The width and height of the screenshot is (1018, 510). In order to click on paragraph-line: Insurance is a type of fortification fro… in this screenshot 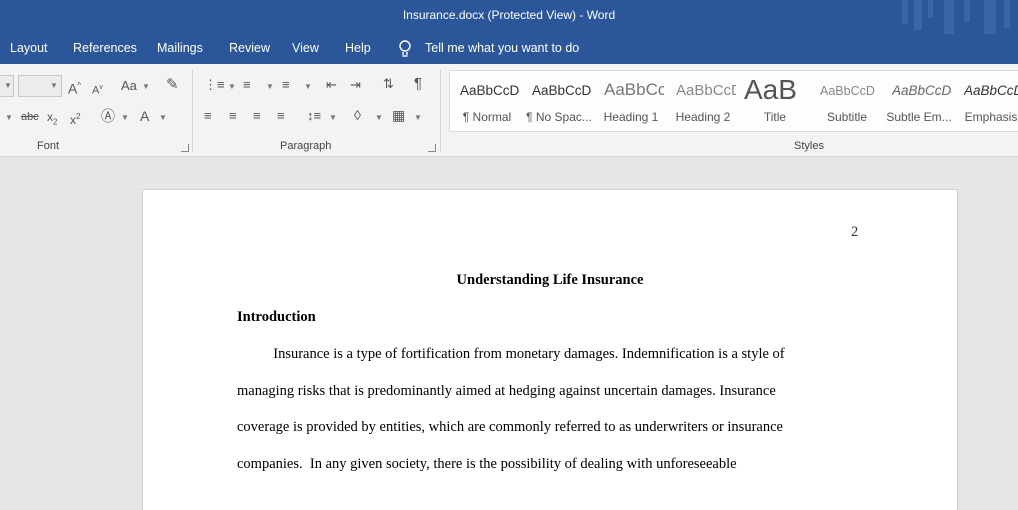, I will do `click(511, 354)`.